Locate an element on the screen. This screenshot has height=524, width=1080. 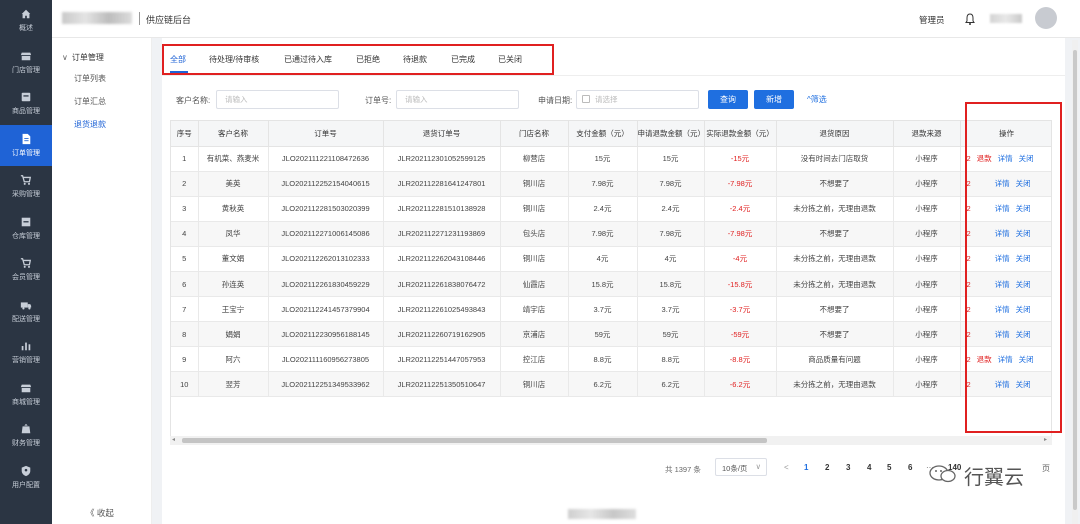
page-size-select: 10条/页 ∨ is located at coordinates (741, 467).